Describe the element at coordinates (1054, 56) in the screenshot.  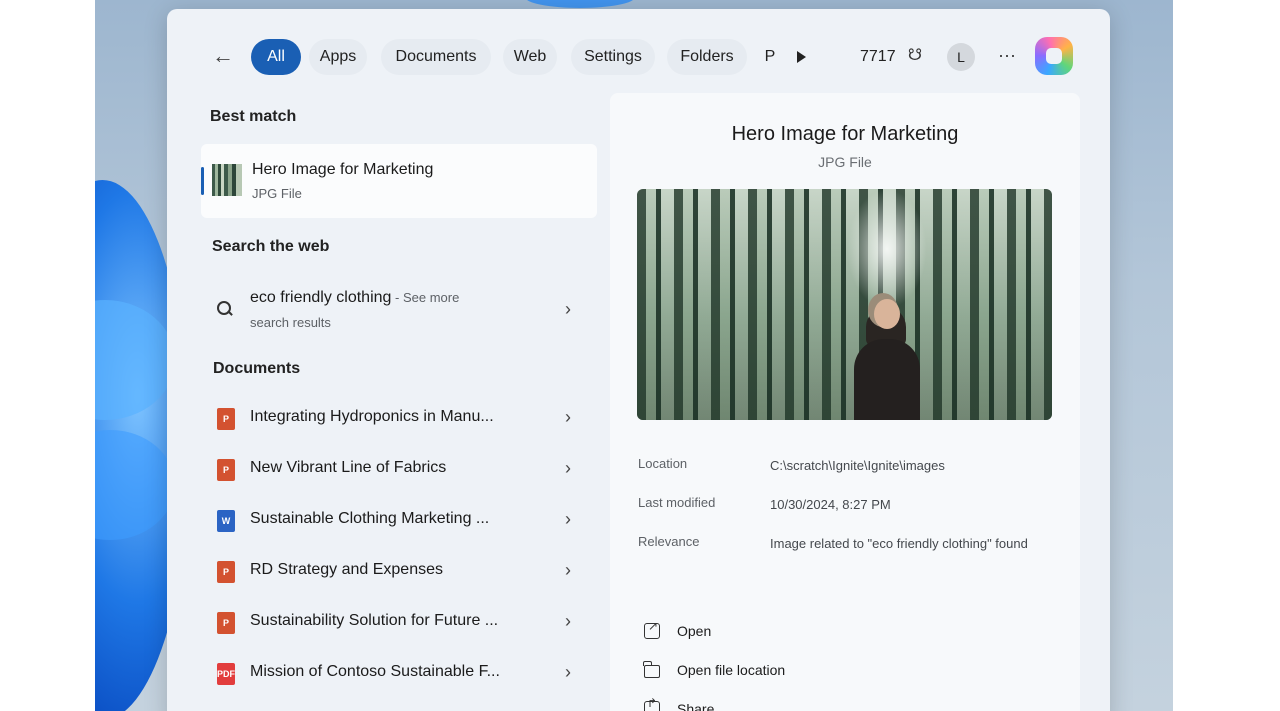
I see `copilot-icon` at that location.